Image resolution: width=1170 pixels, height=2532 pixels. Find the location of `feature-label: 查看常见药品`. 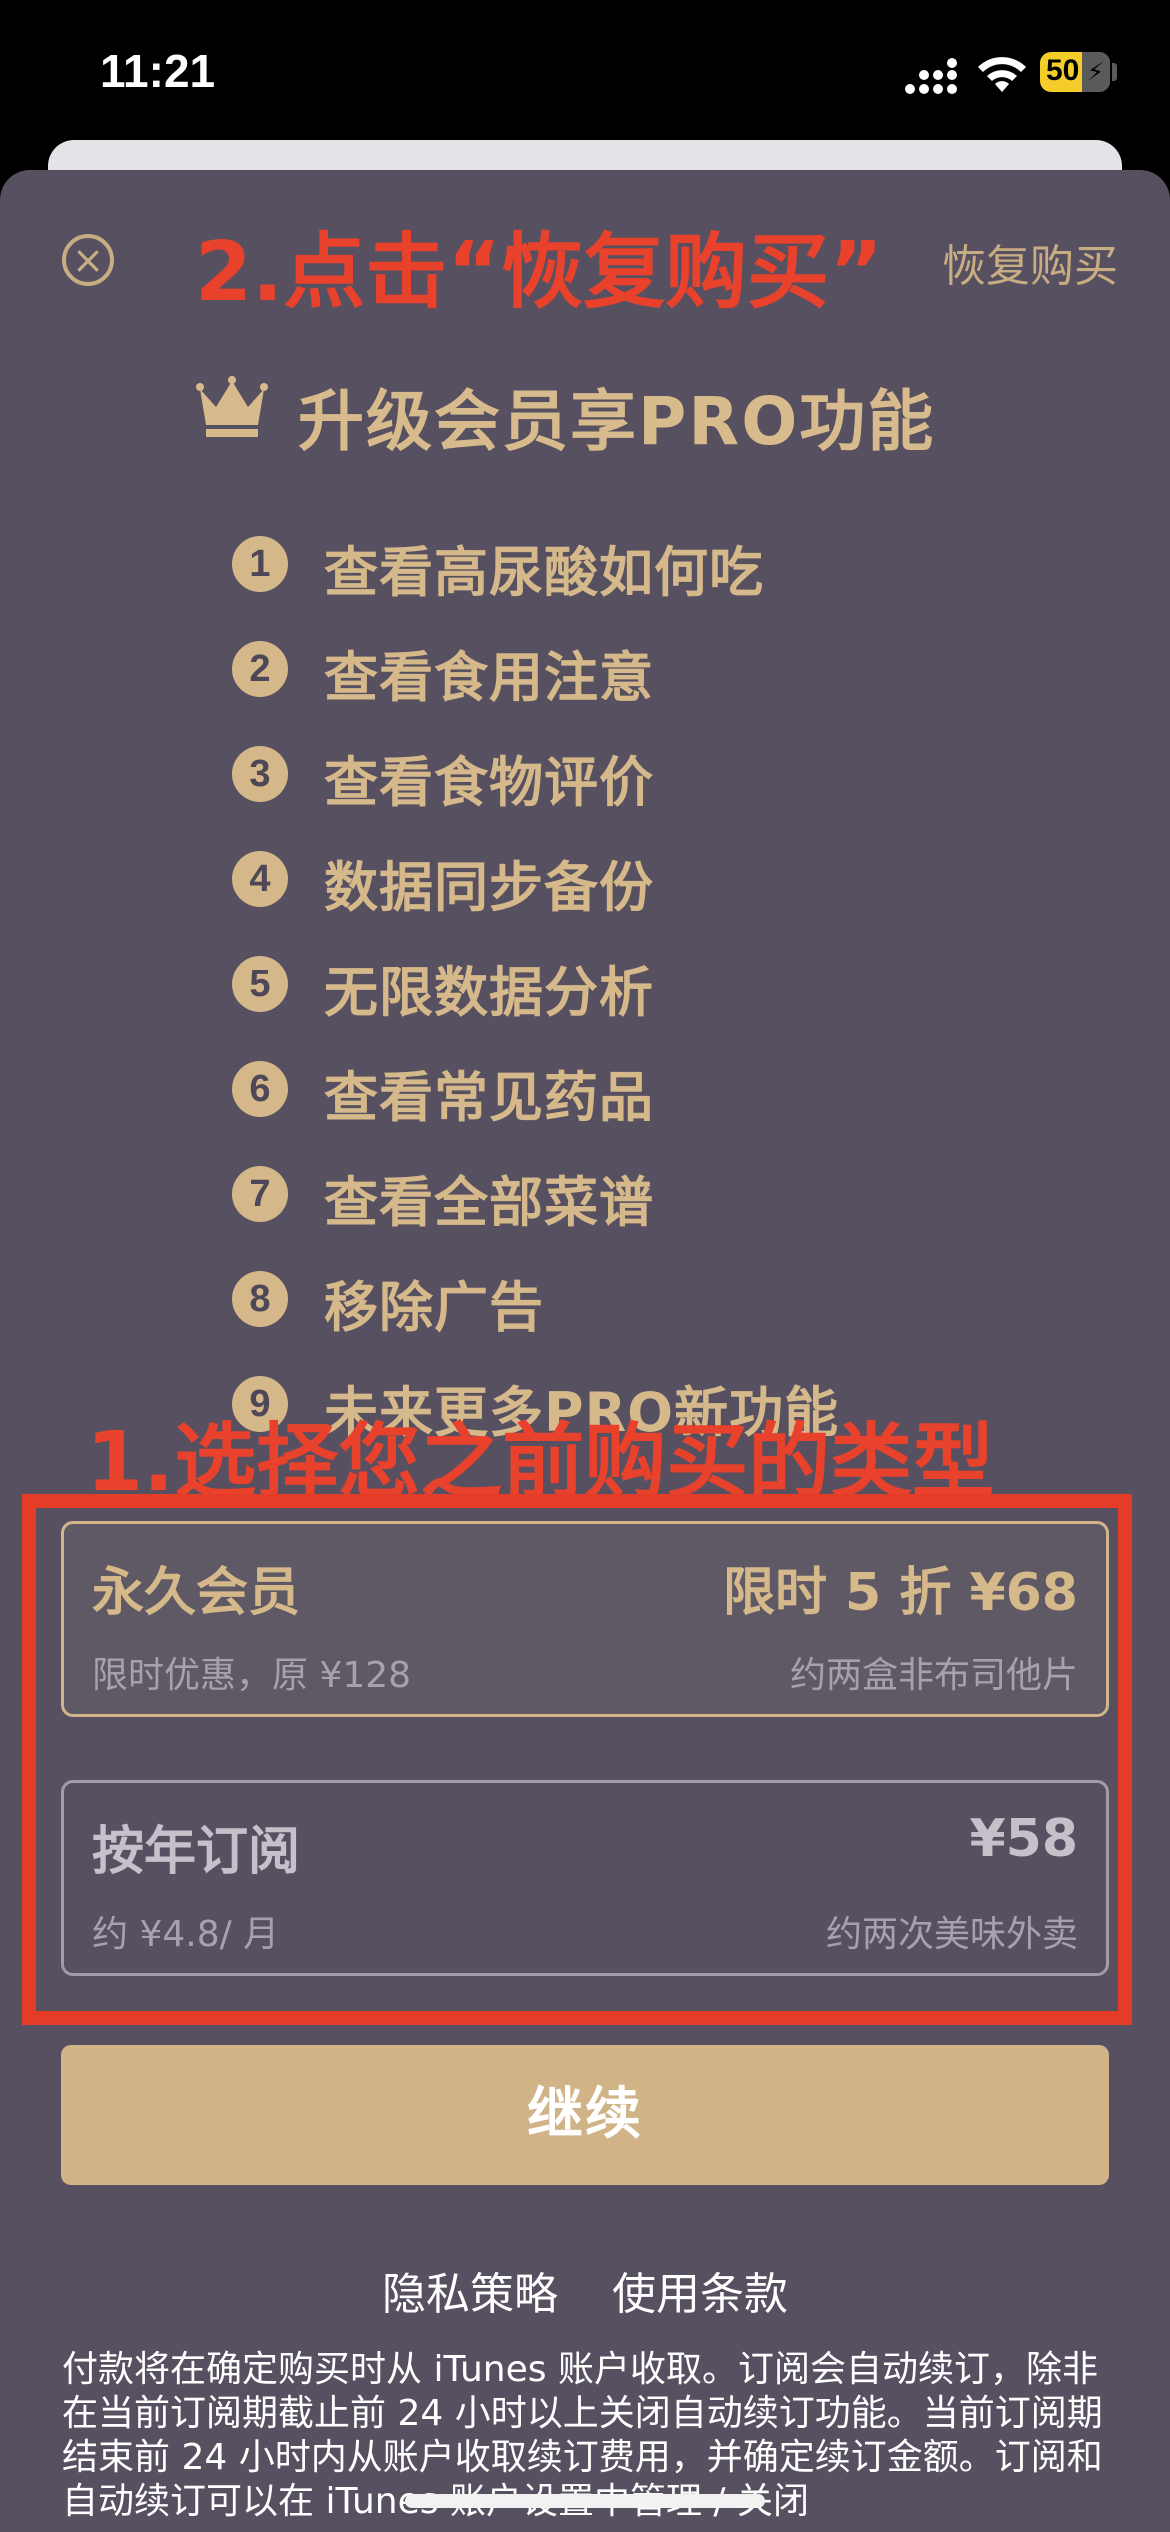

feature-label: 查看常见药品 is located at coordinates (489, 1097).